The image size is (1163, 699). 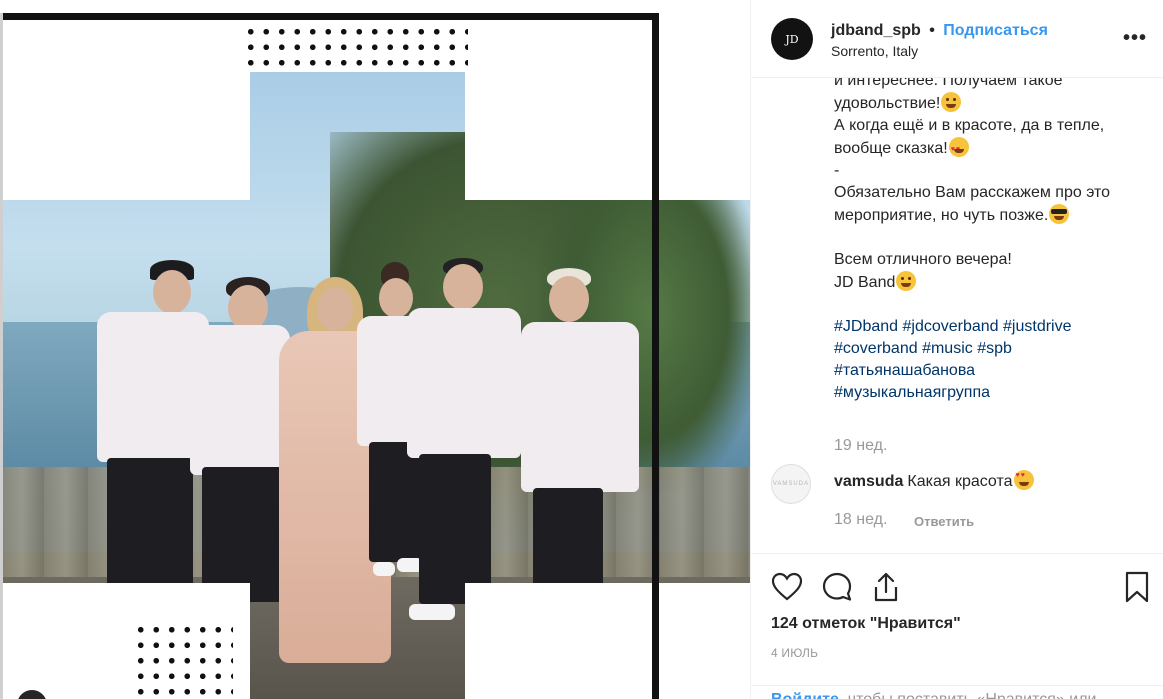 I want to click on caption-line-text: вообще сказка!, so click(x=891, y=148).